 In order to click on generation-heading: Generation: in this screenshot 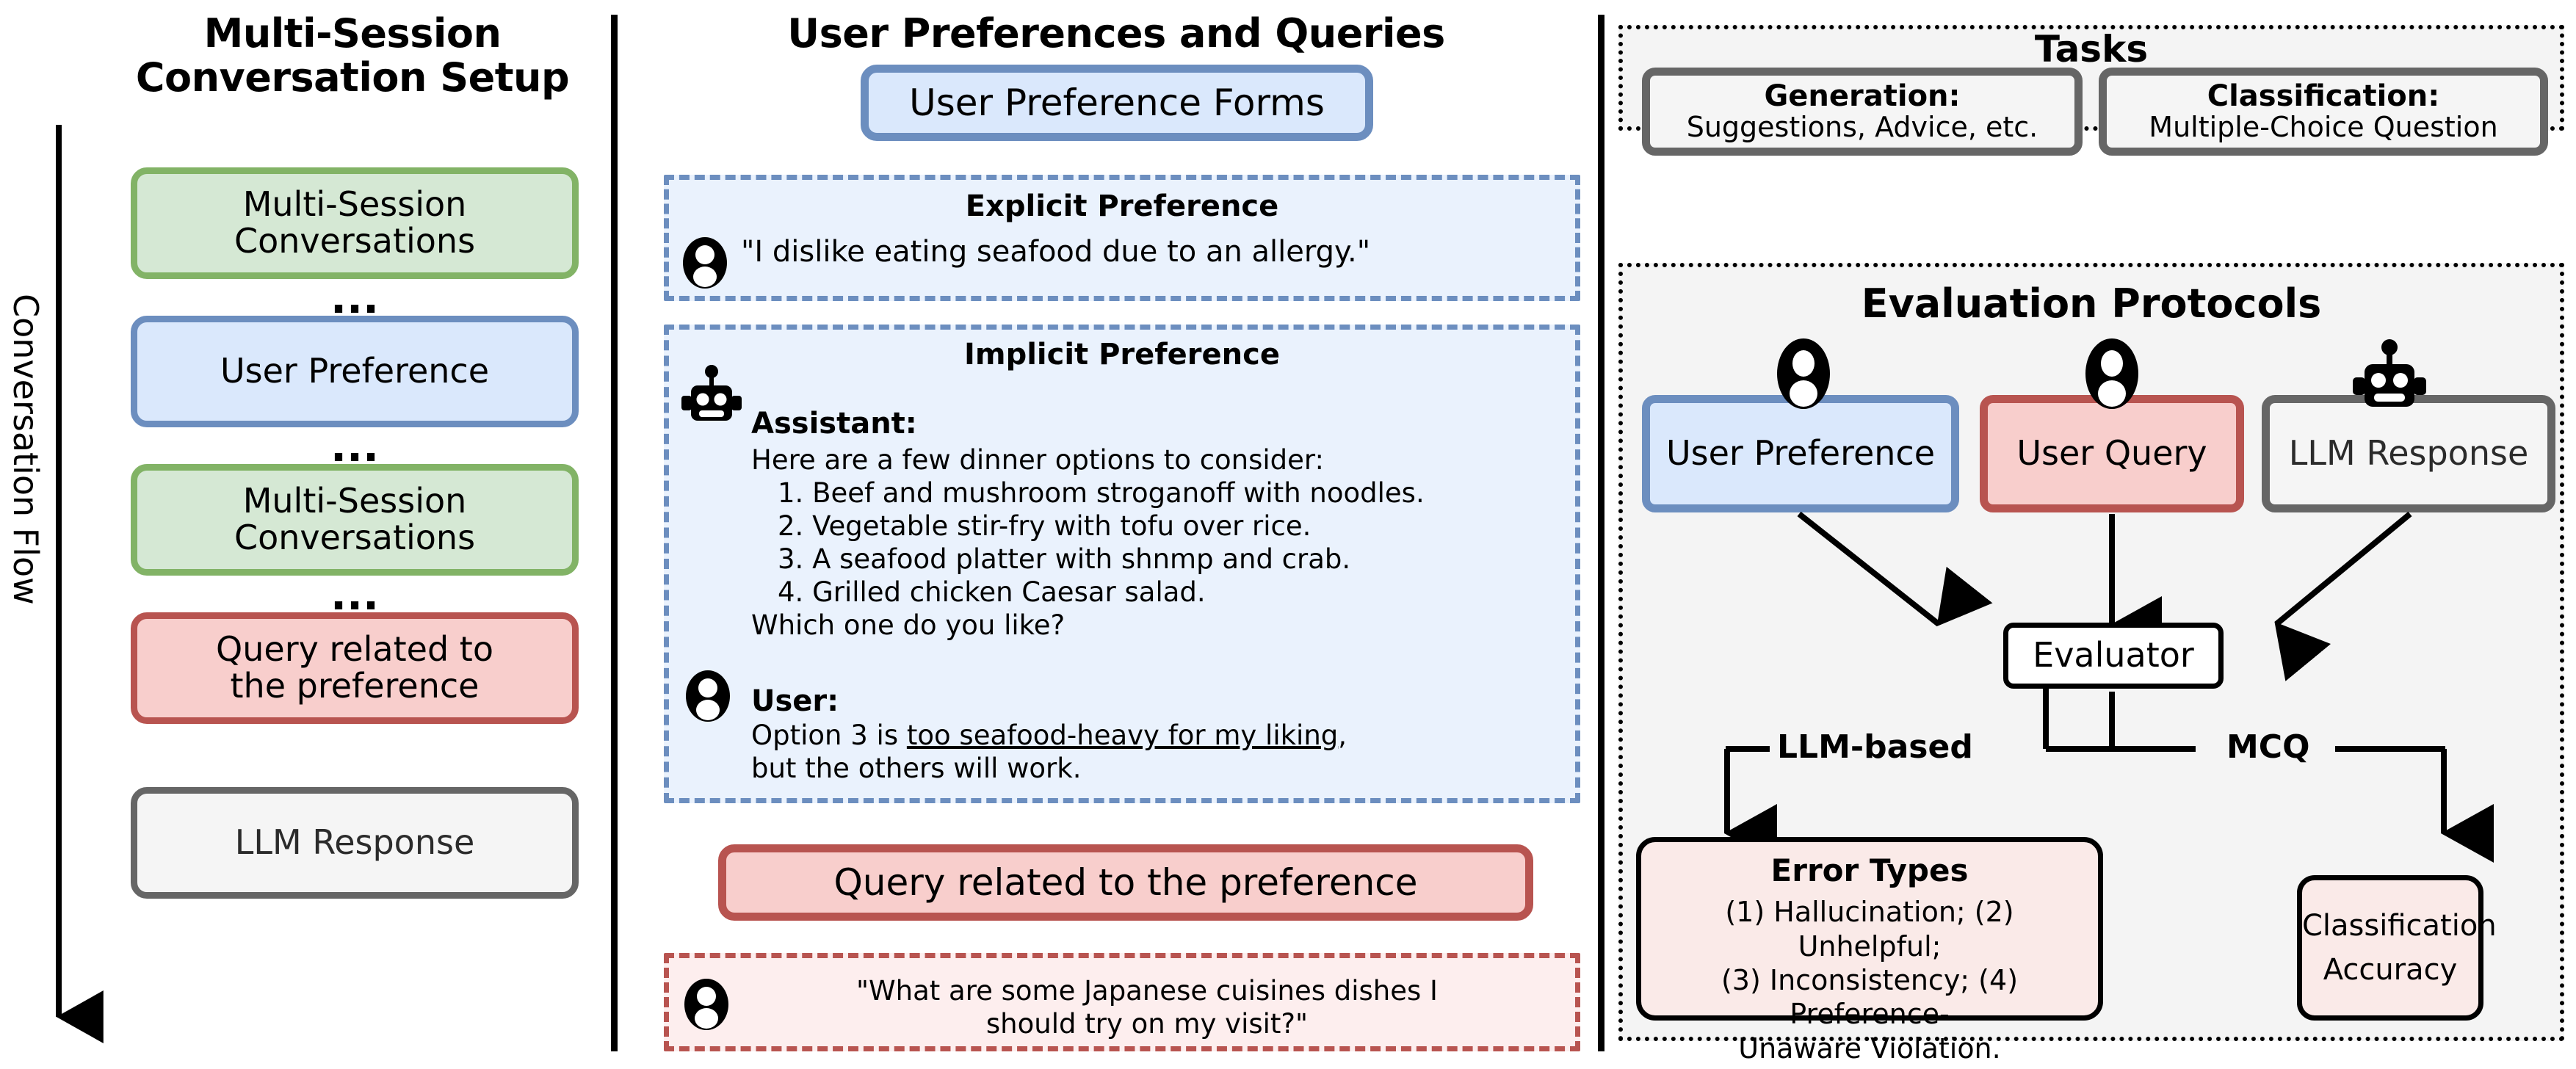, I will do `click(1862, 96)`.